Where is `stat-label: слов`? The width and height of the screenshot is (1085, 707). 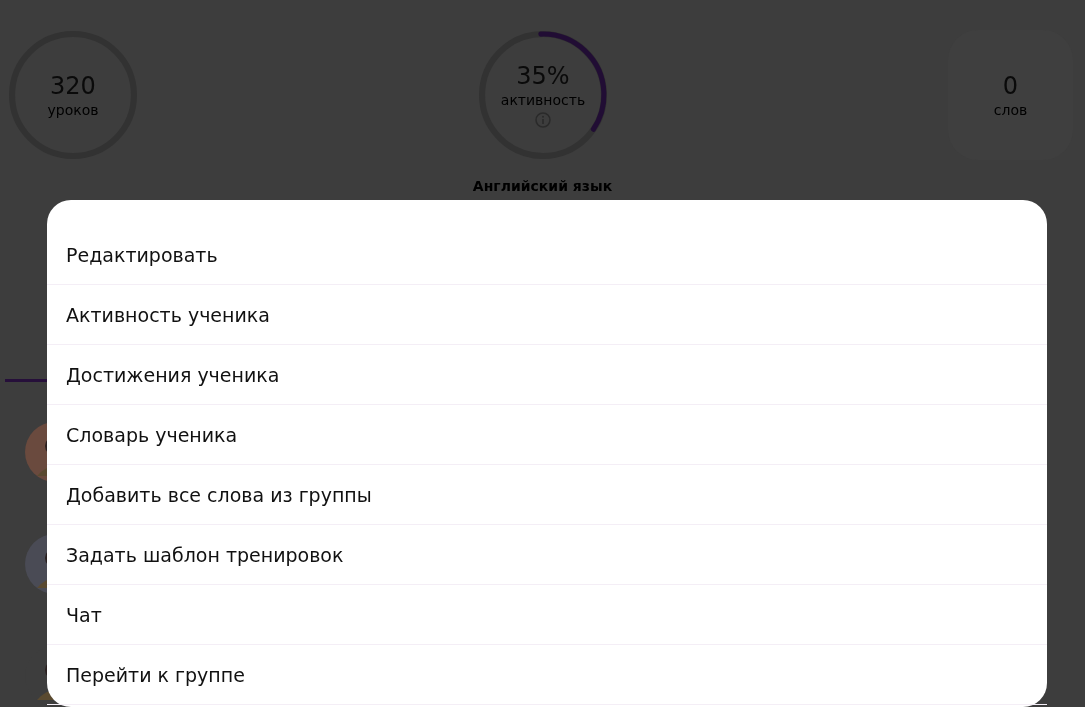 stat-label: слов is located at coordinates (1010, 110).